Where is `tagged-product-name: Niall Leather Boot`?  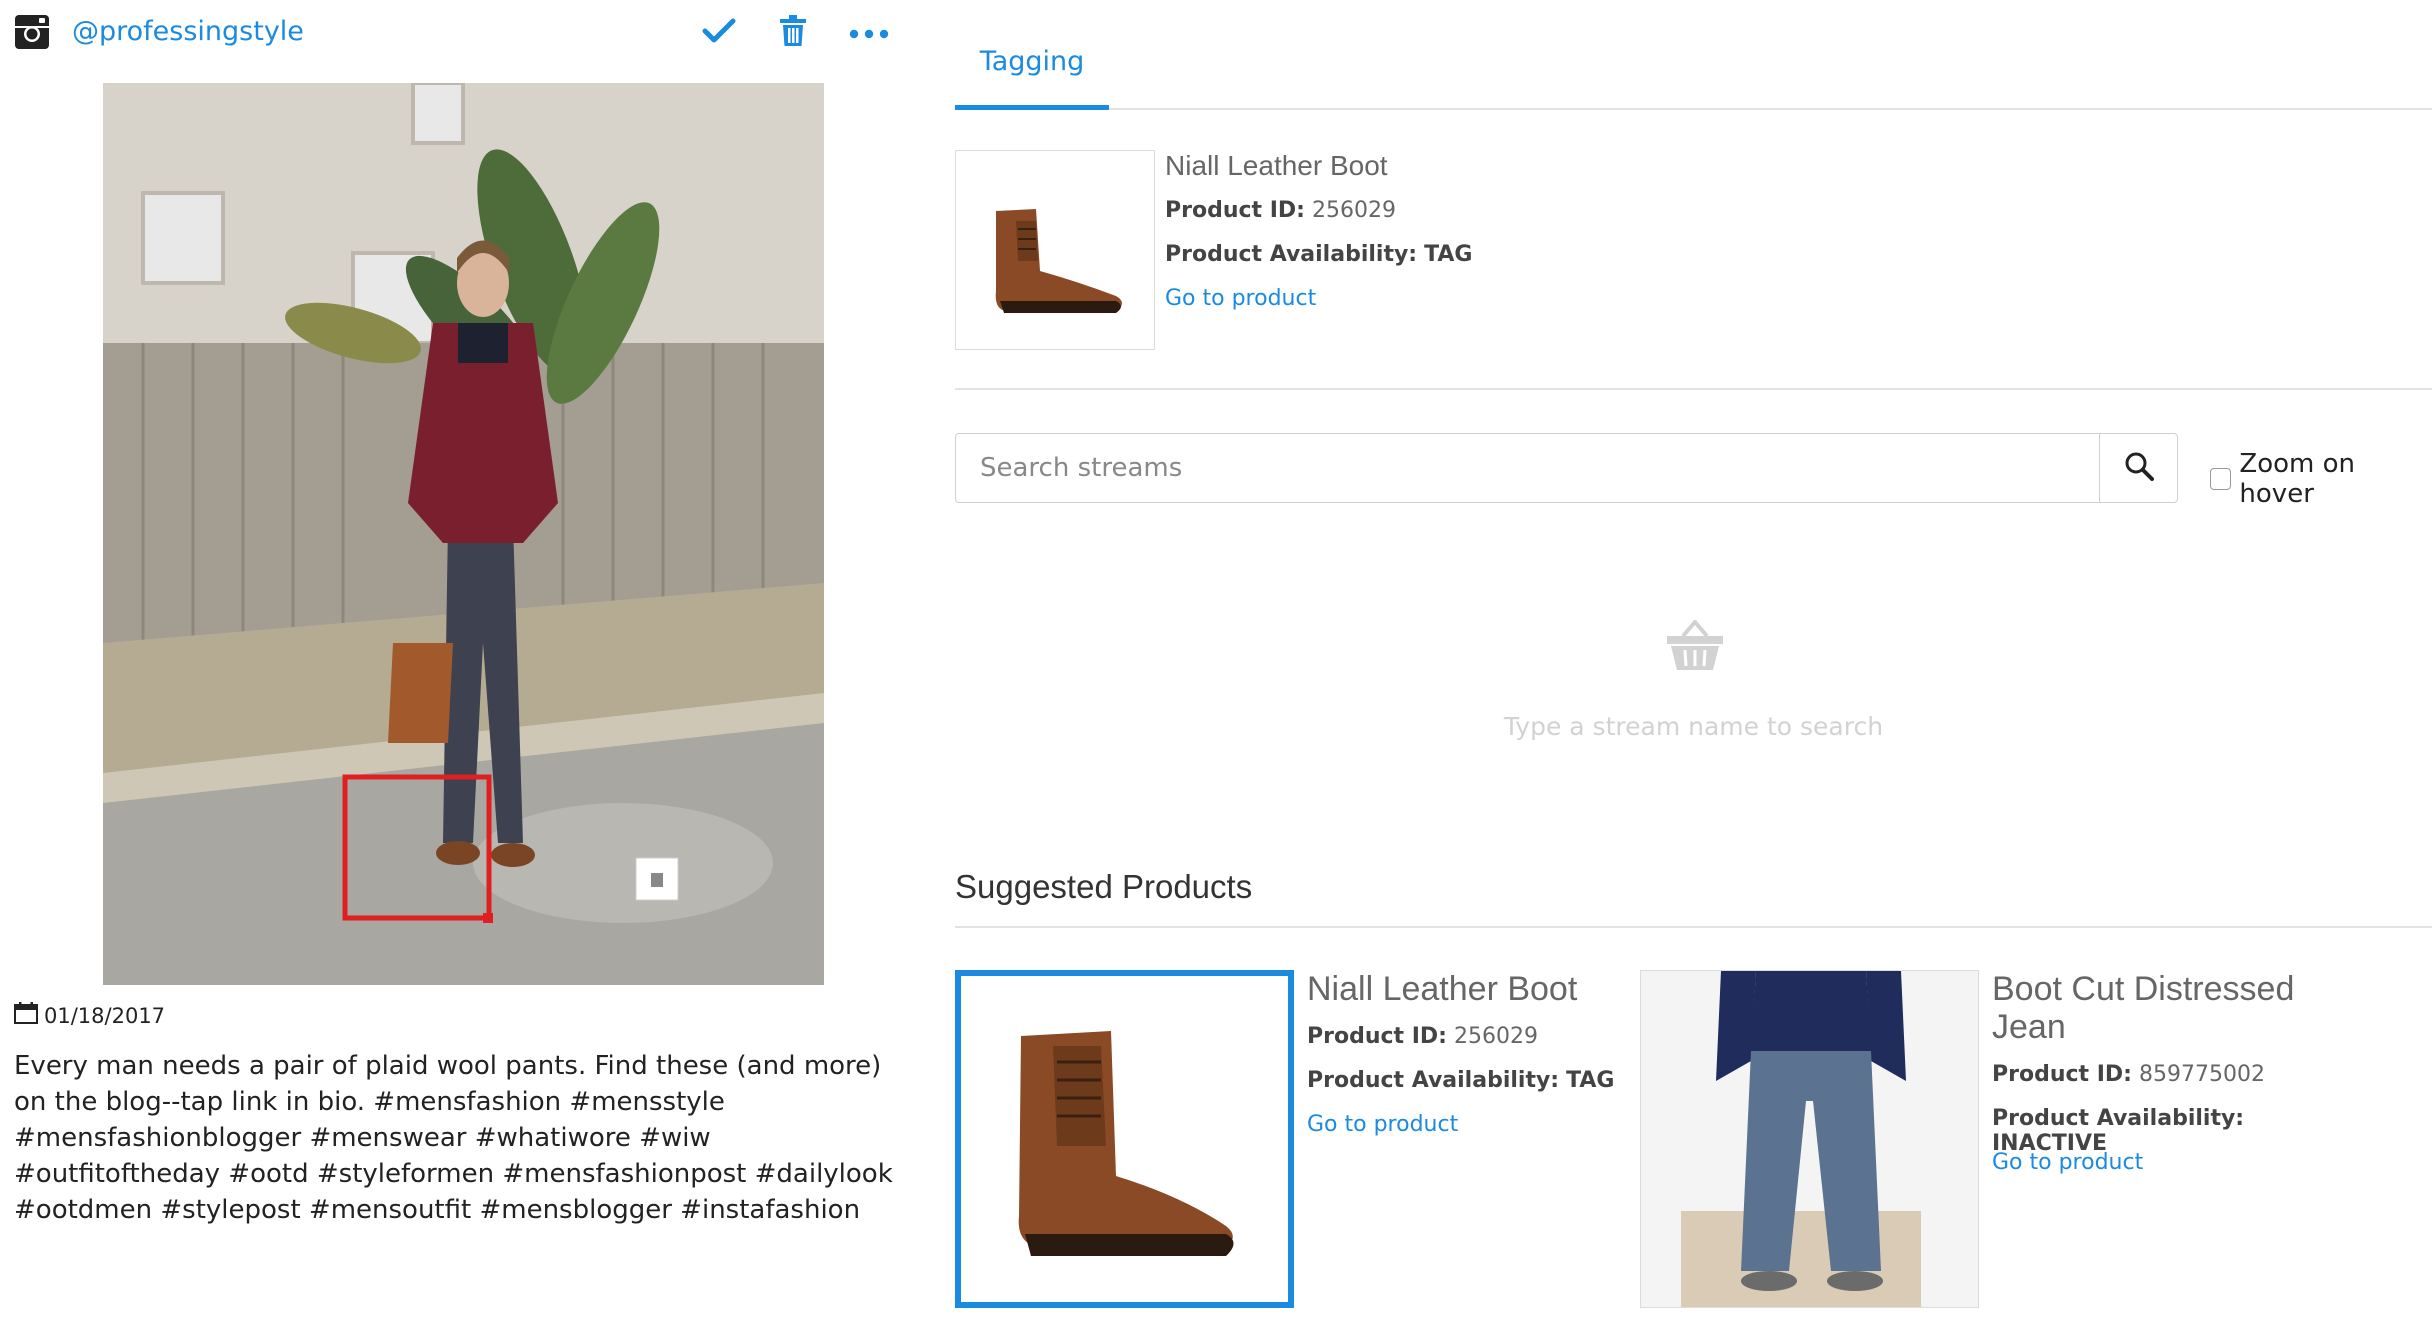
tagged-product-name: Niall Leather Boot is located at coordinates (1276, 165).